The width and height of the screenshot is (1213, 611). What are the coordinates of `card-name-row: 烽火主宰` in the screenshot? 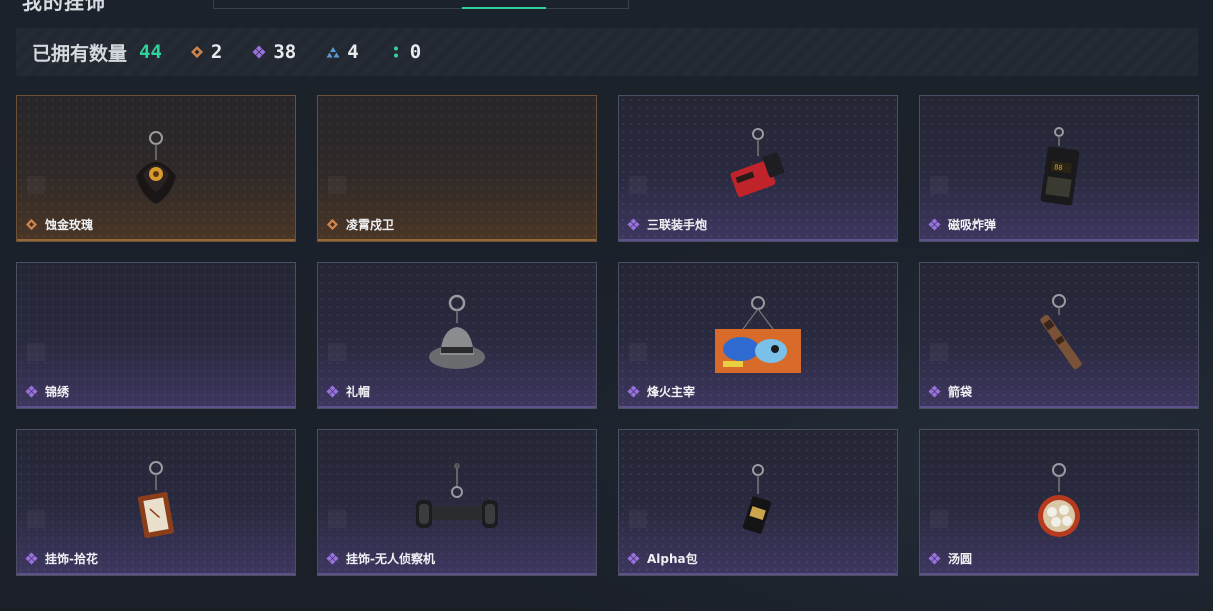 It's located at (661, 391).